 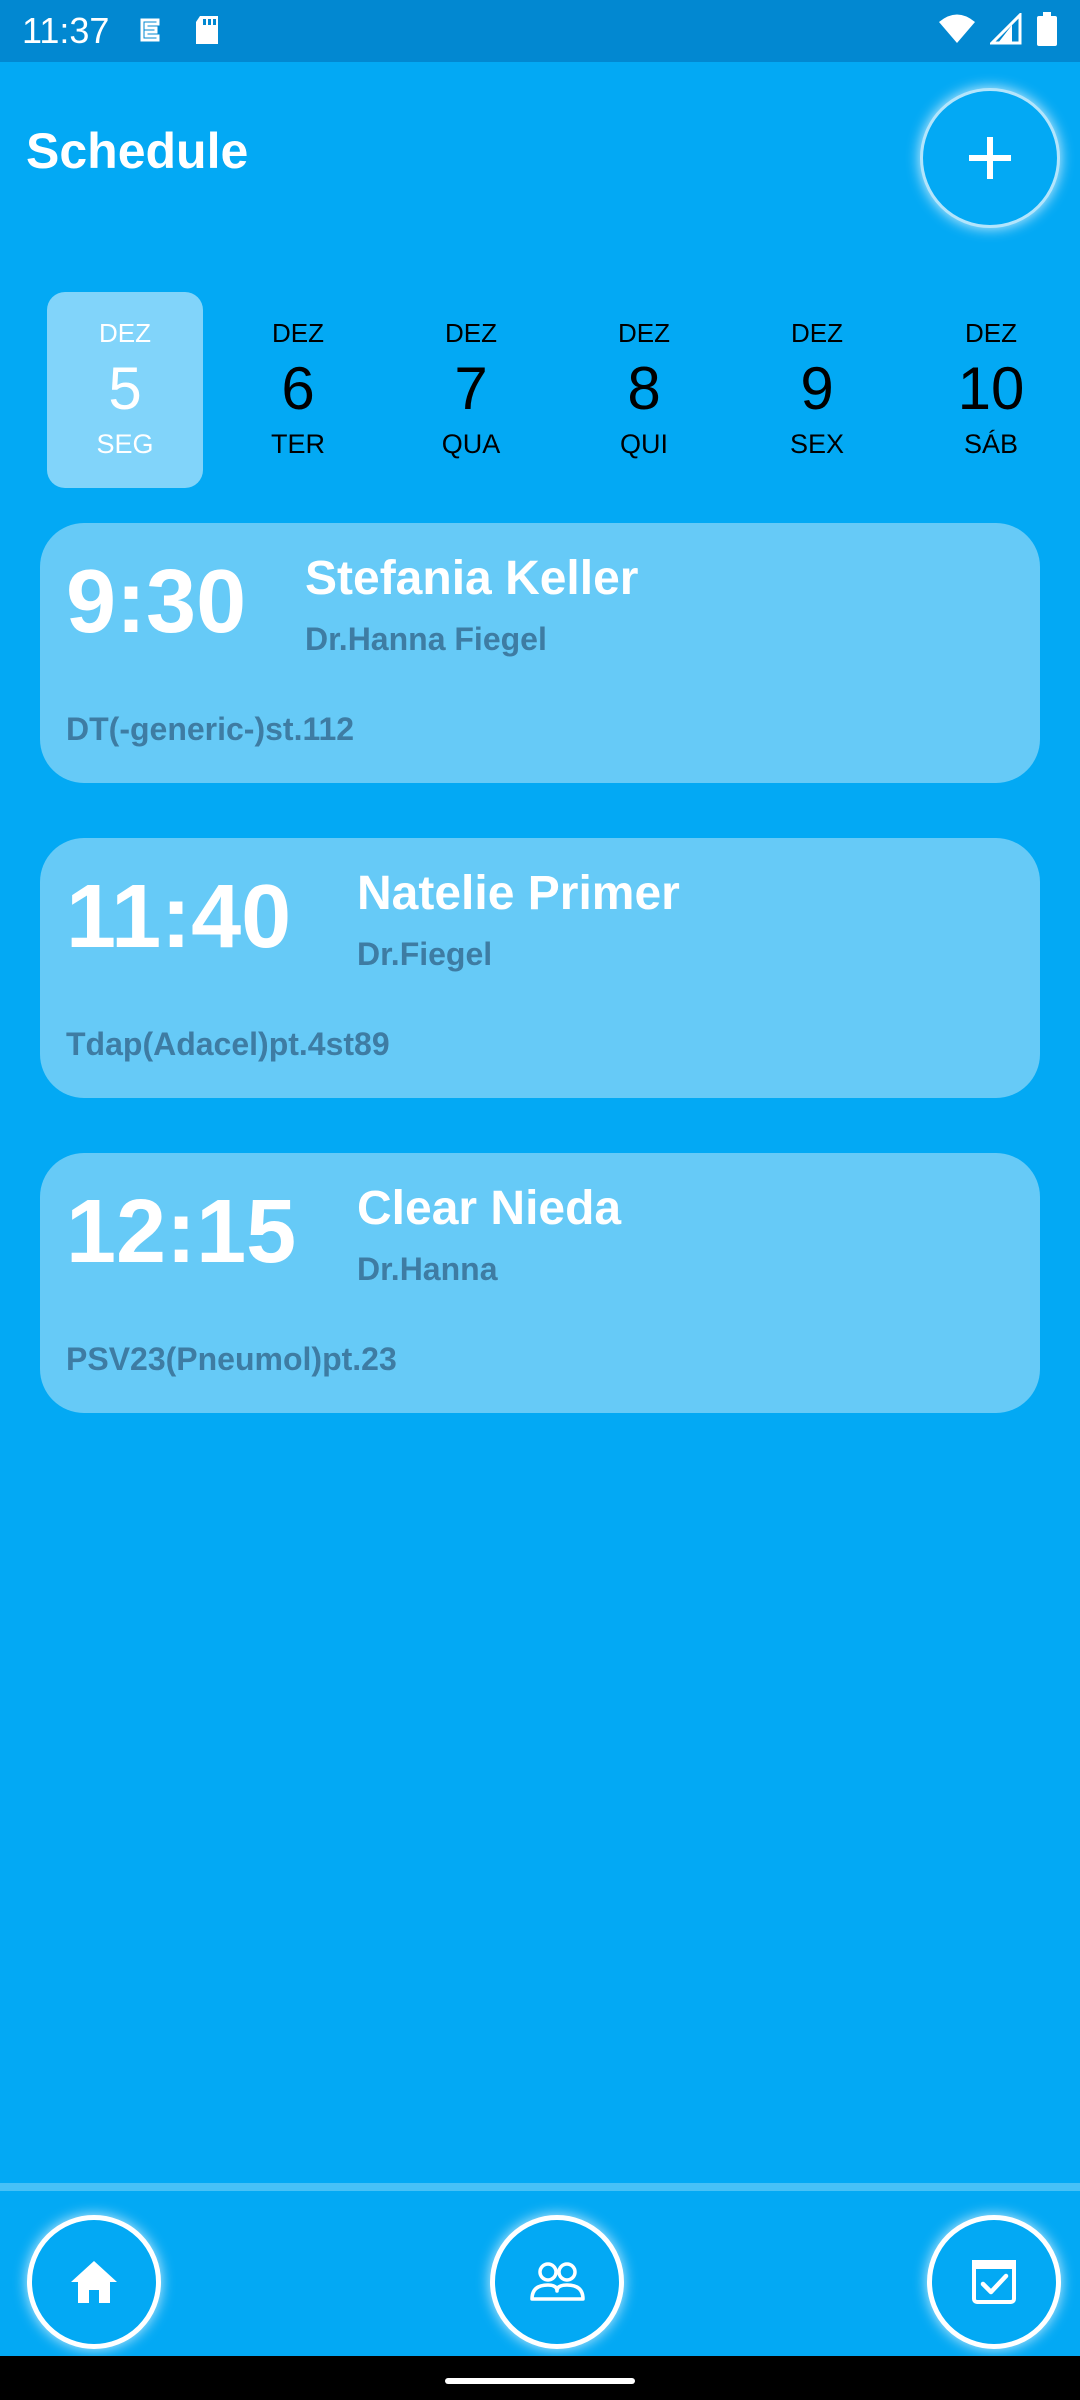 I want to click on doctor-name: Dr.Hanna, so click(x=427, y=1269).